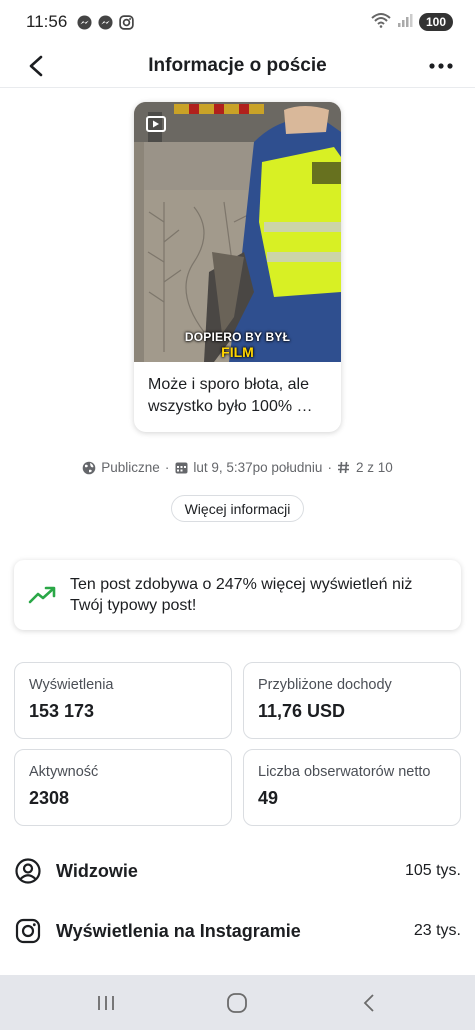  Describe the element at coordinates (181, 468) in the screenshot. I see `calendar-icon` at that location.